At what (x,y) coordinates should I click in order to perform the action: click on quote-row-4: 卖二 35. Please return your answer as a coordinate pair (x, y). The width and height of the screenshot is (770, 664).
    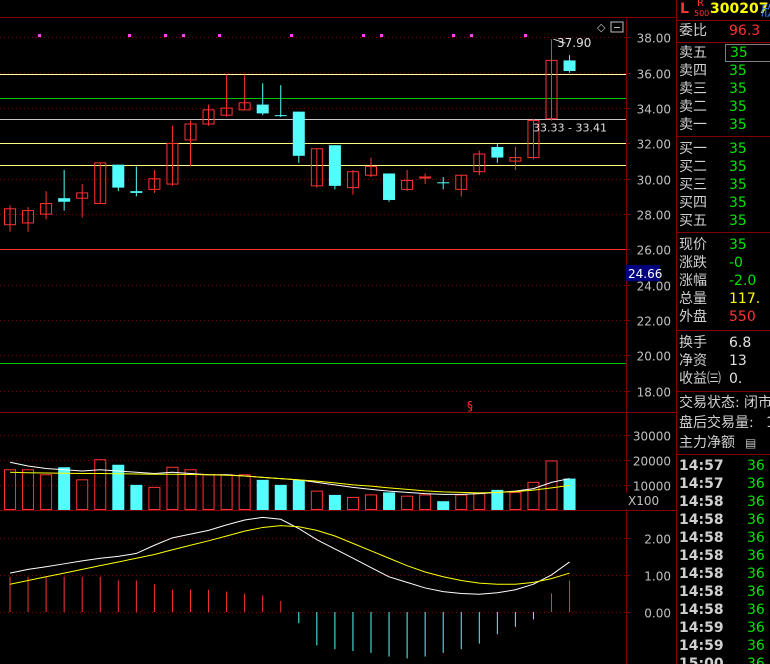
    Looking at the image, I should click on (723, 107).